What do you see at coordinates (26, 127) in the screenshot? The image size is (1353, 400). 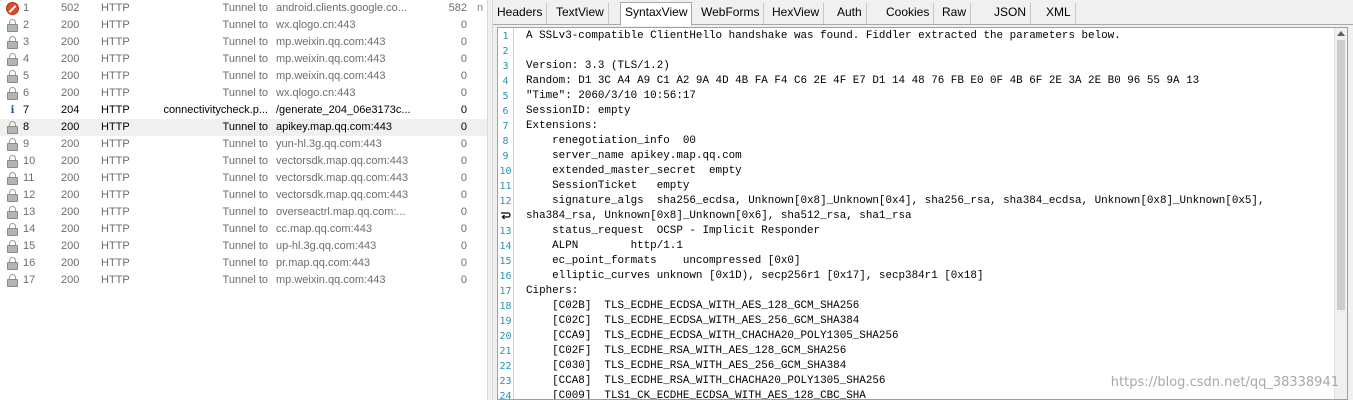 I see `session-number: 8` at bounding box center [26, 127].